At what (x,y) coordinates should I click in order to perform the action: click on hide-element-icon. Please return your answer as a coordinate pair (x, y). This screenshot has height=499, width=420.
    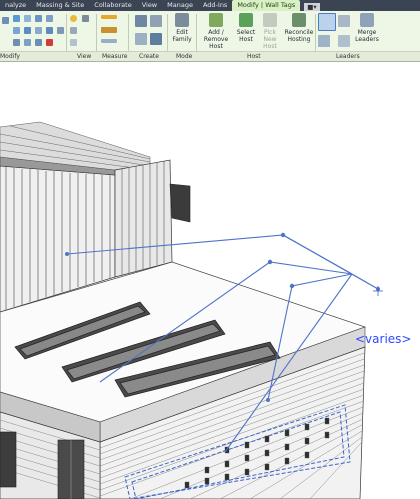
    Looking at the image, I should click on (73, 30).